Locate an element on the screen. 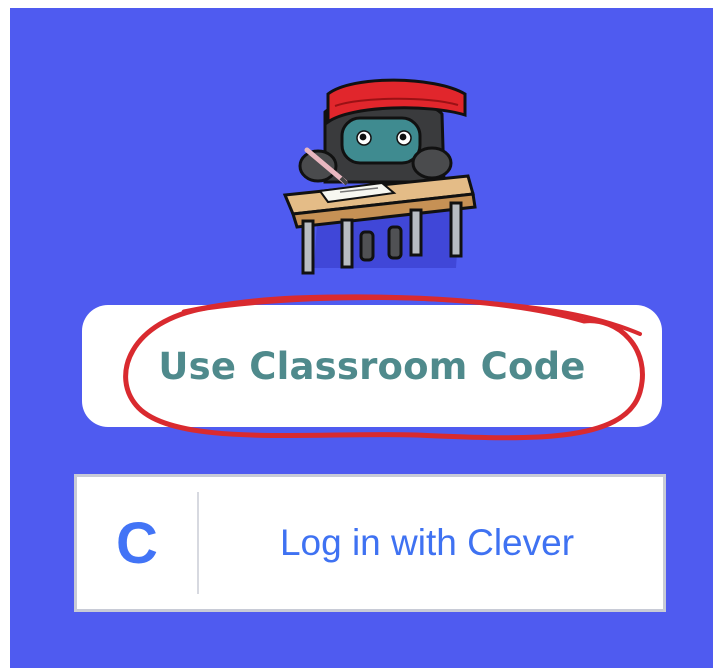 The image size is (717, 668). use-classroom-code-button: Use Classroom Code is located at coordinates (372, 366).